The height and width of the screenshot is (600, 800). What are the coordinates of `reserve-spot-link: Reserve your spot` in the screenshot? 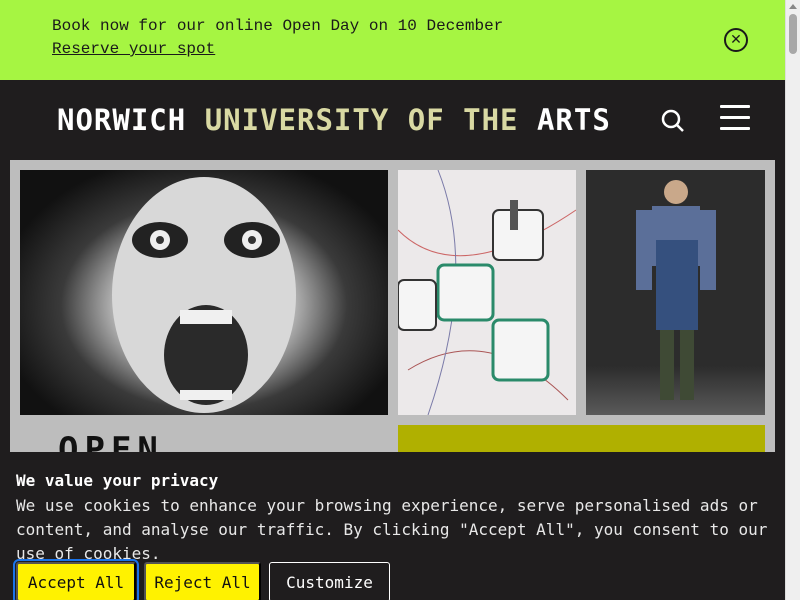 It's located at (133, 49).